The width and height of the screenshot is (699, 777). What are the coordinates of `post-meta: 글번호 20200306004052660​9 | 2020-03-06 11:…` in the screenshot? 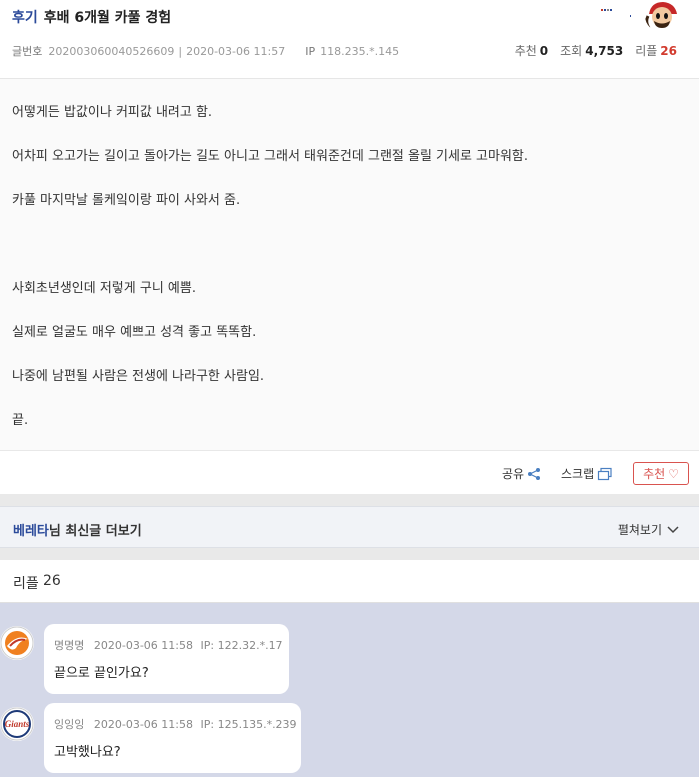 It's located at (205, 51).